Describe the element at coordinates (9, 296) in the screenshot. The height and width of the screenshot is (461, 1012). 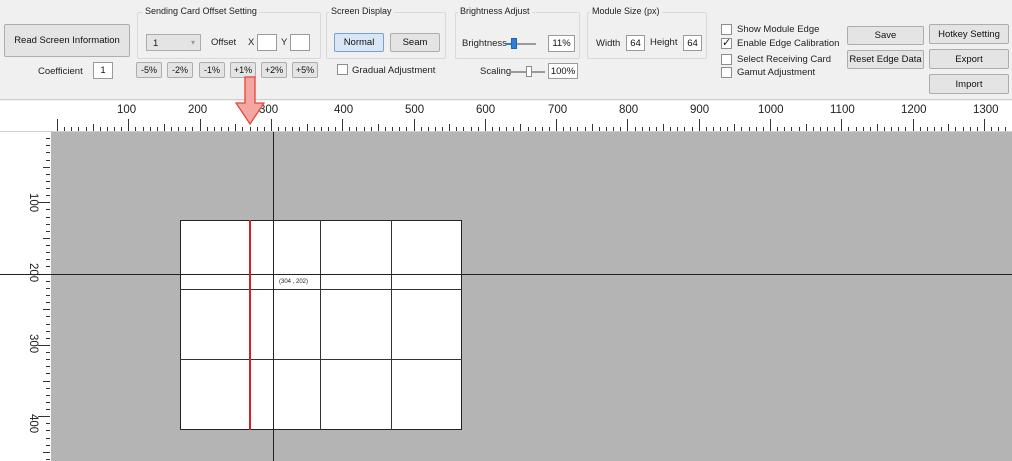
I see `left-strip` at that location.